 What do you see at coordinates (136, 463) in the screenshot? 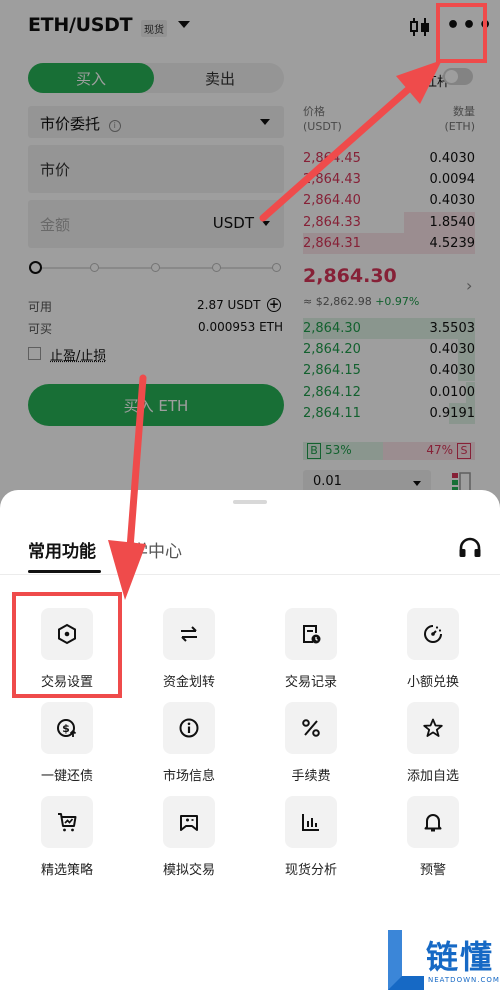
I see `annotation-arrow-2-shaft` at bounding box center [136, 463].